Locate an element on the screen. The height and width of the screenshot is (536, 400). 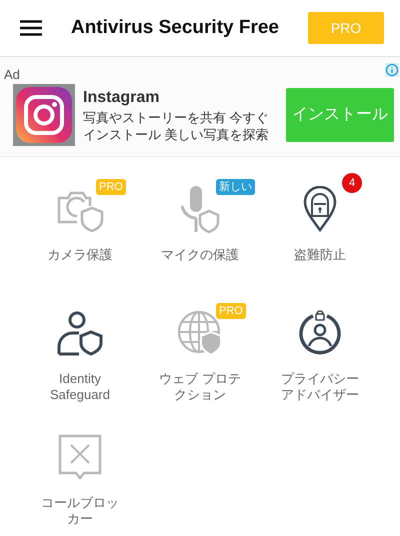
app-logo is located at coordinates (44, 115).